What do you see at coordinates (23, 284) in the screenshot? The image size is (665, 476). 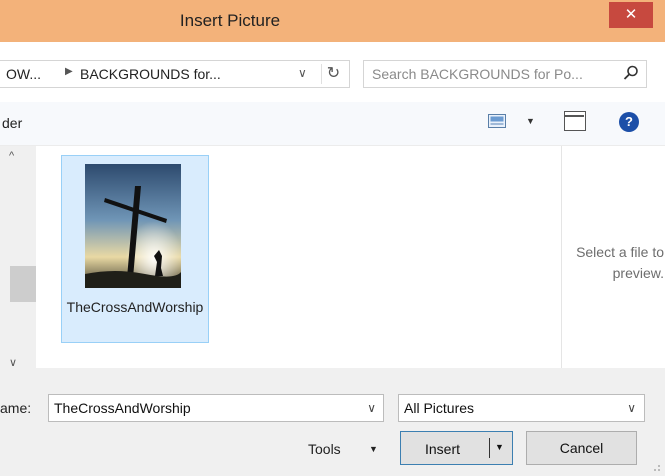 I see `scrollbar-thumb` at bounding box center [23, 284].